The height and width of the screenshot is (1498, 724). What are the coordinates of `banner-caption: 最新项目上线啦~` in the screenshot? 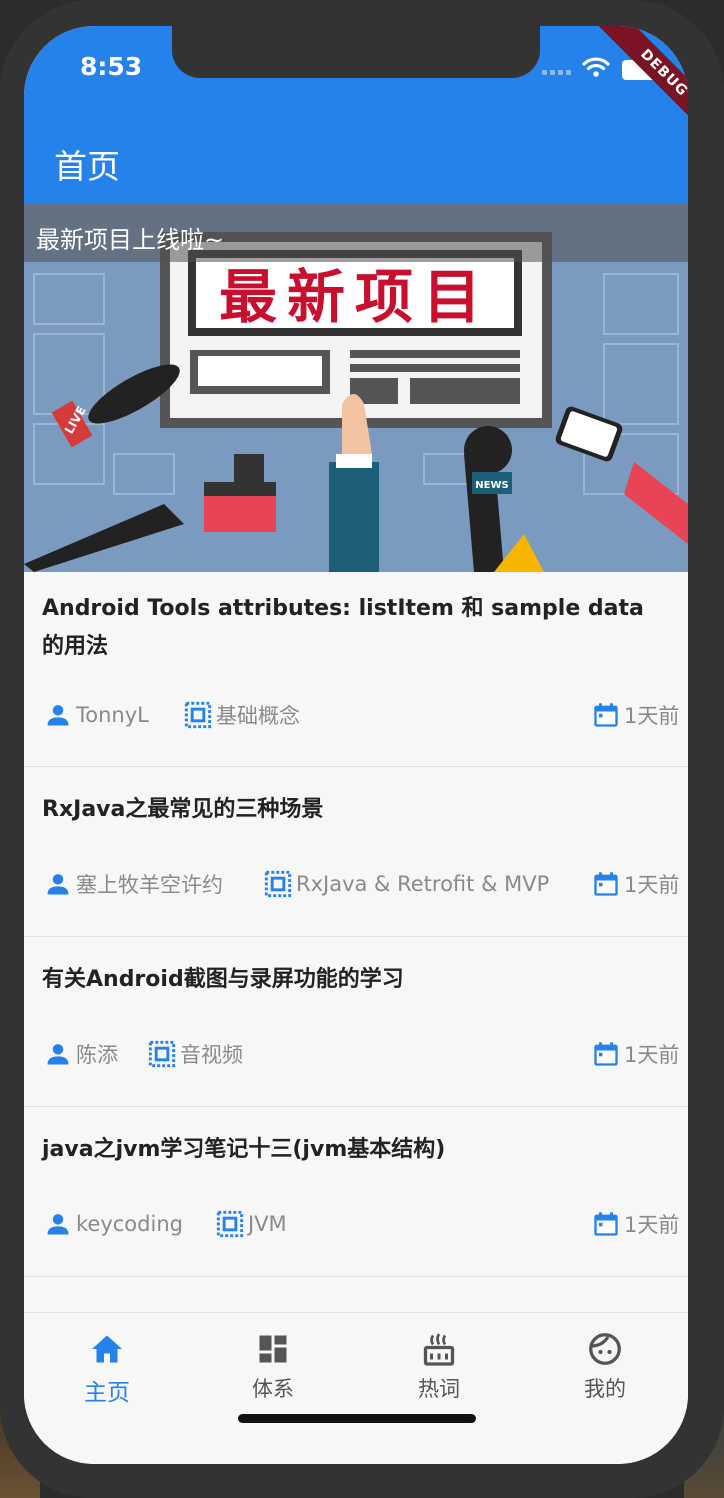 It's located at (130, 240).